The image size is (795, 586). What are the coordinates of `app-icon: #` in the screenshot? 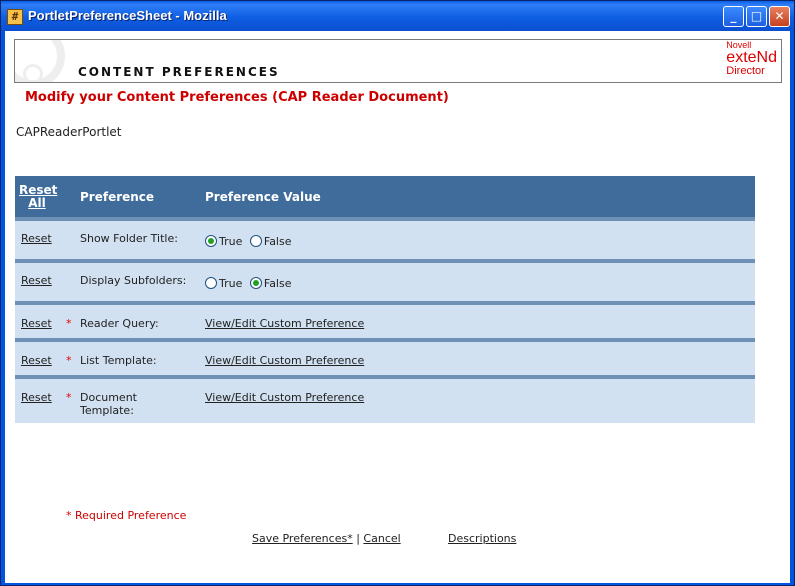 It's located at (15, 17).